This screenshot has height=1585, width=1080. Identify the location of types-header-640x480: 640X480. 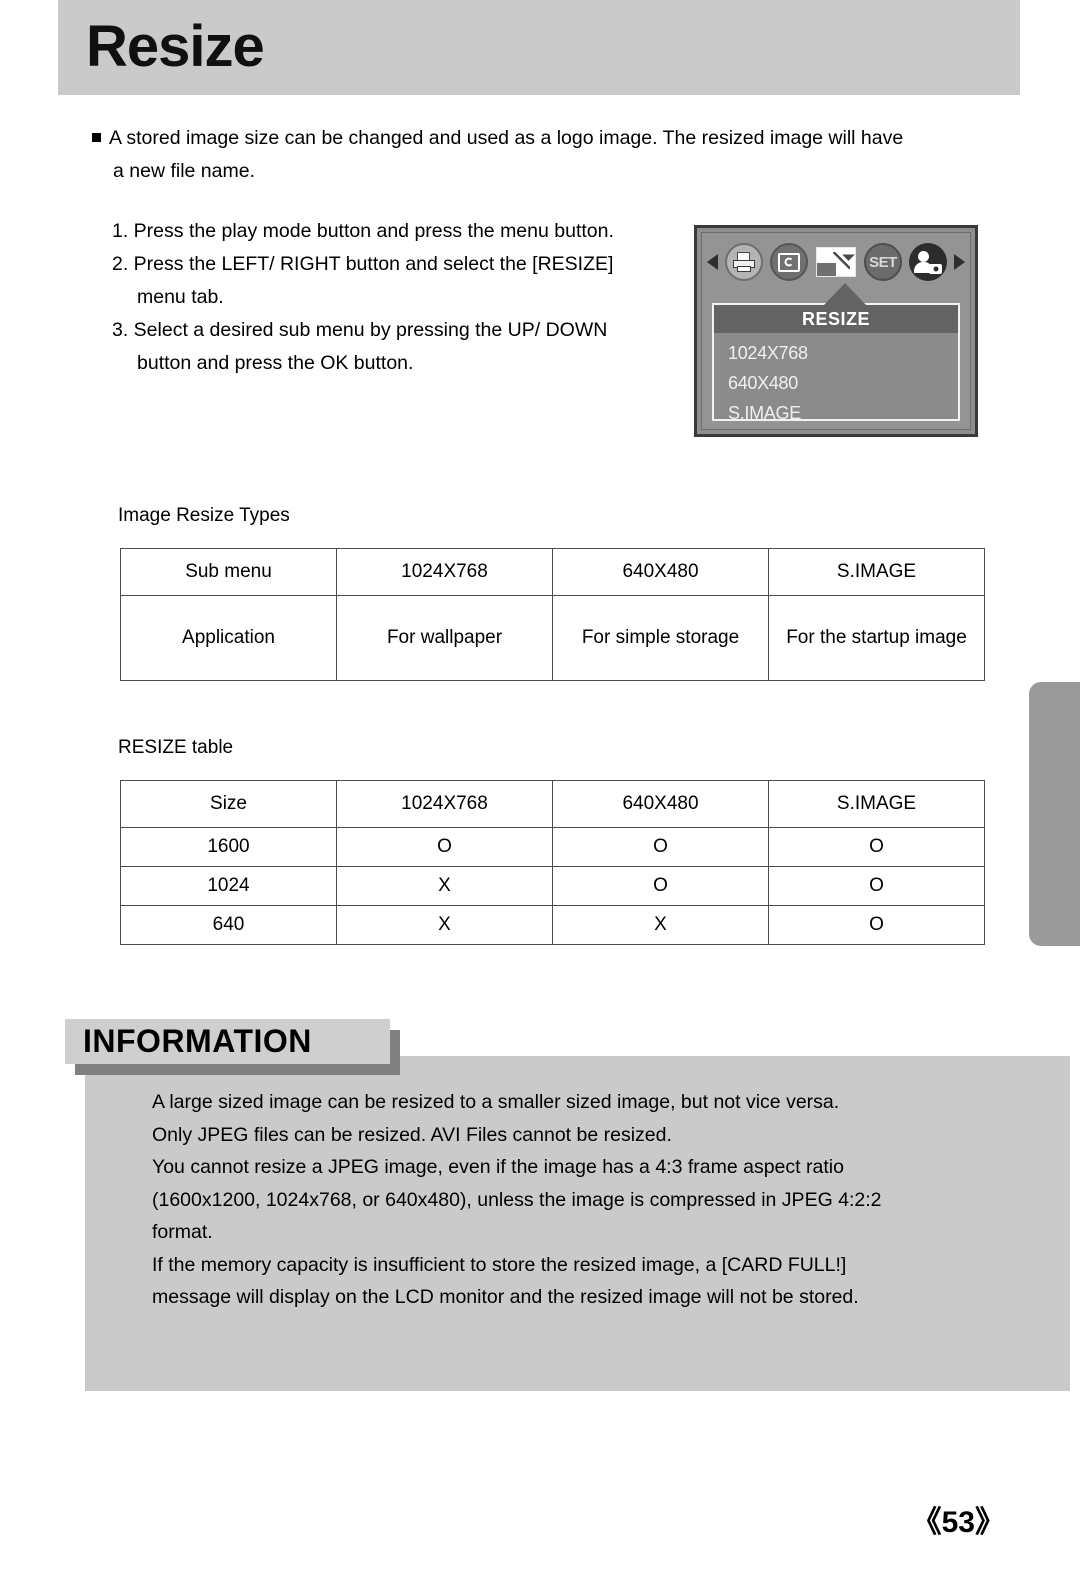
(660, 572).